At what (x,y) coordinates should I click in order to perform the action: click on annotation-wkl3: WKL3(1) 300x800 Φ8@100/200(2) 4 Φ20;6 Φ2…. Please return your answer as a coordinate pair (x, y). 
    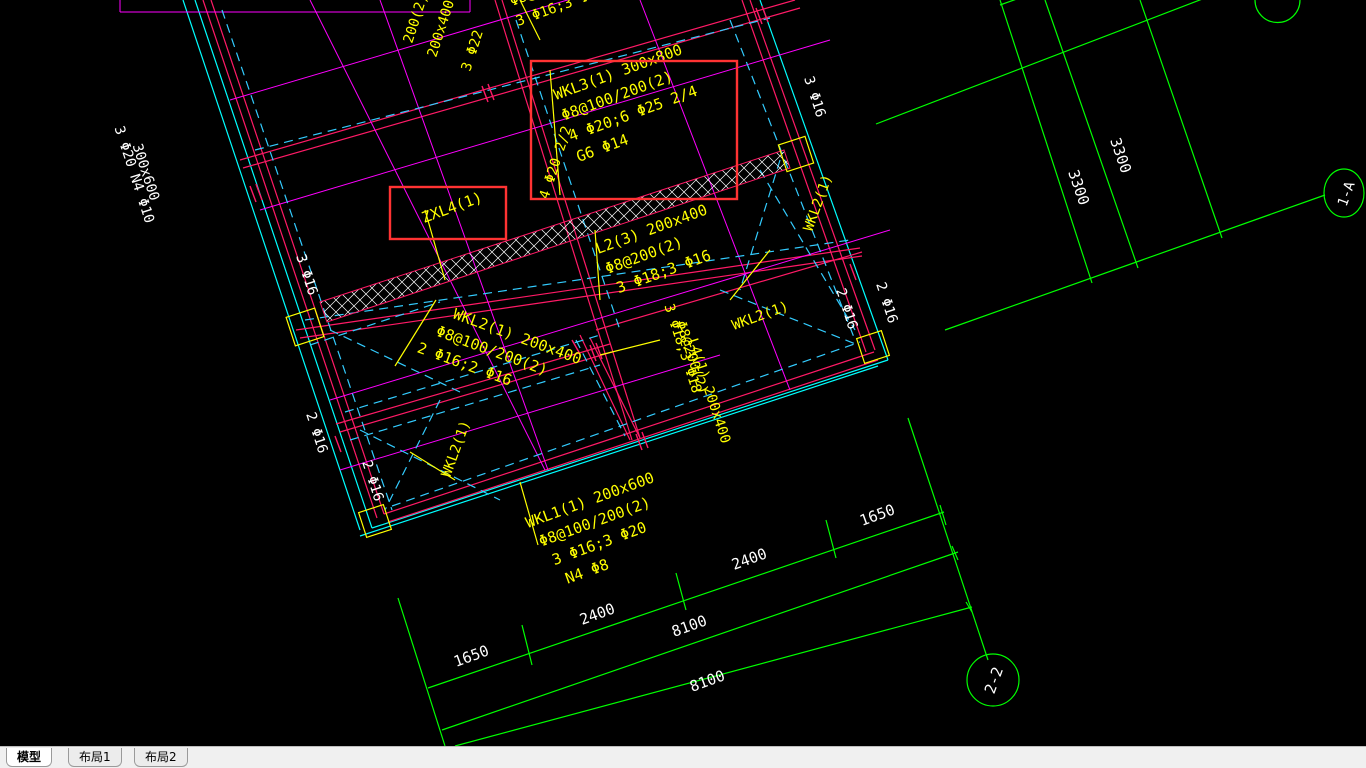
    Looking at the image, I should click on (625, 103).